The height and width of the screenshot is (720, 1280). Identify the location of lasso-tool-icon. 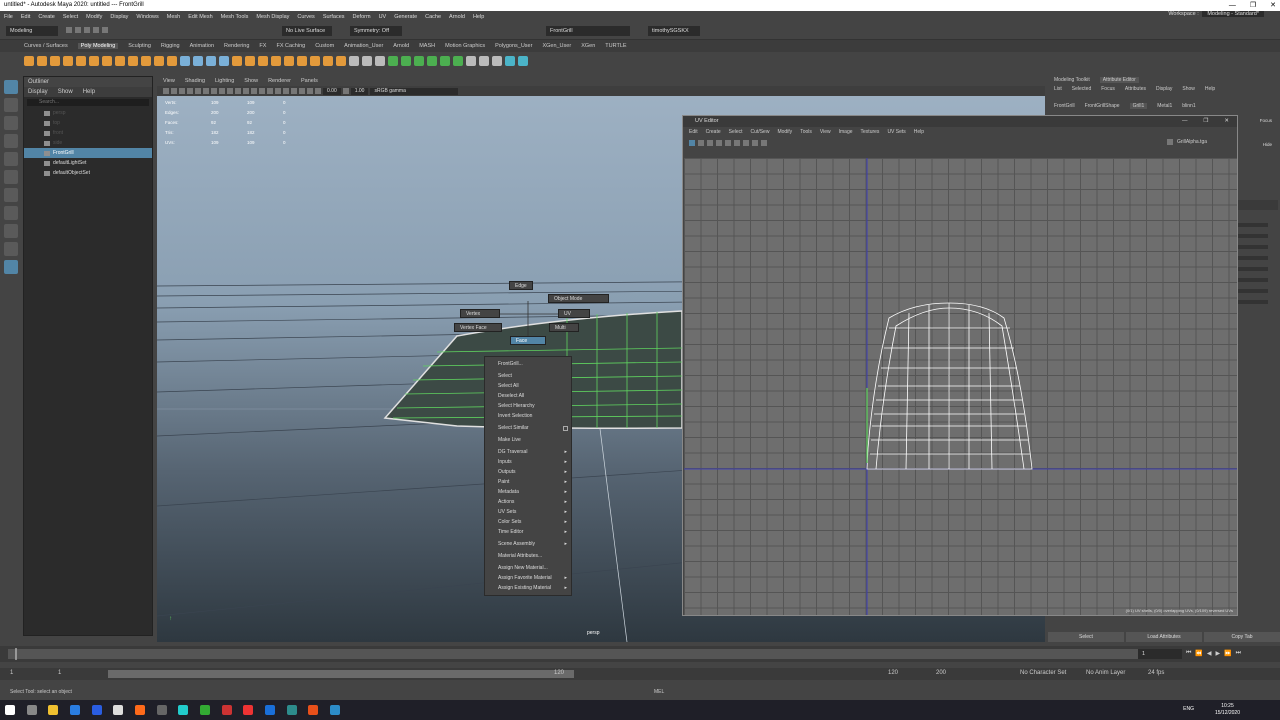
(11, 105).